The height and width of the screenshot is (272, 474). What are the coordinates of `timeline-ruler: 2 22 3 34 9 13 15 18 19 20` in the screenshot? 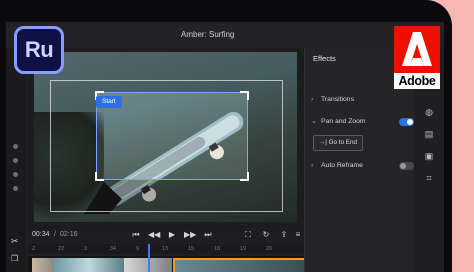 It's located at (166, 249).